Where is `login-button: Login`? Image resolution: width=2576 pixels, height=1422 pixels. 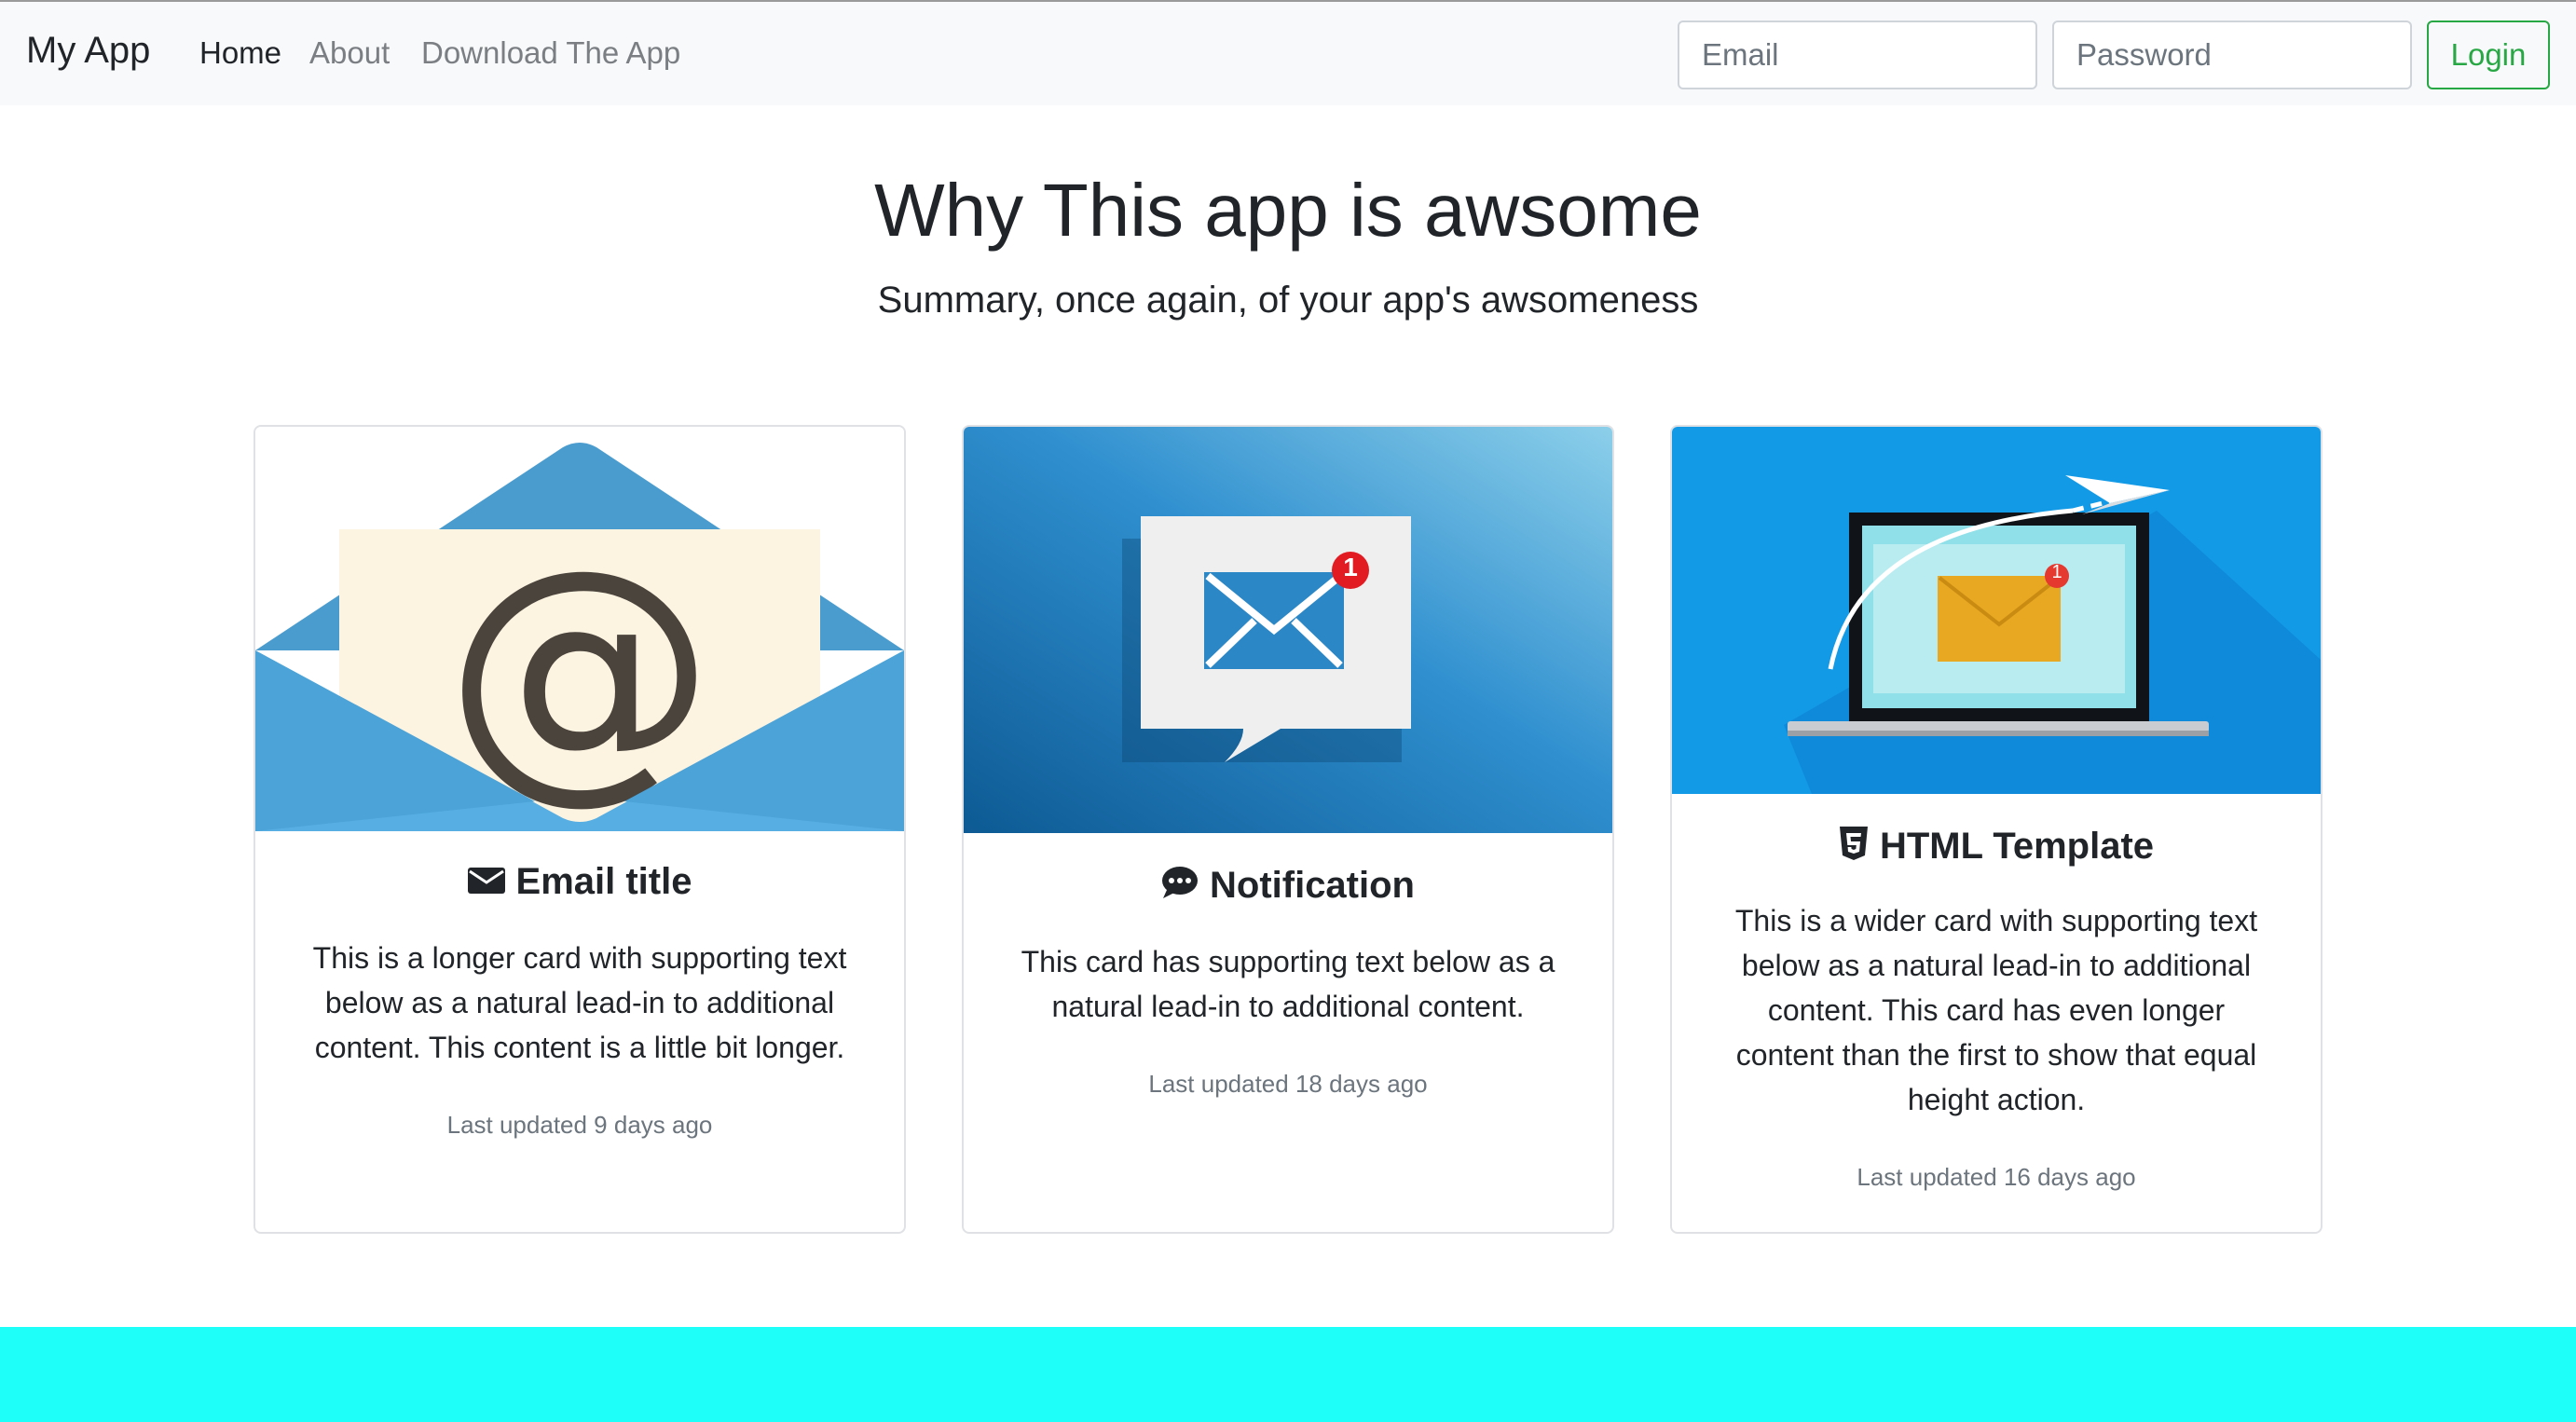 login-button: Login is located at coordinates (2488, 55).